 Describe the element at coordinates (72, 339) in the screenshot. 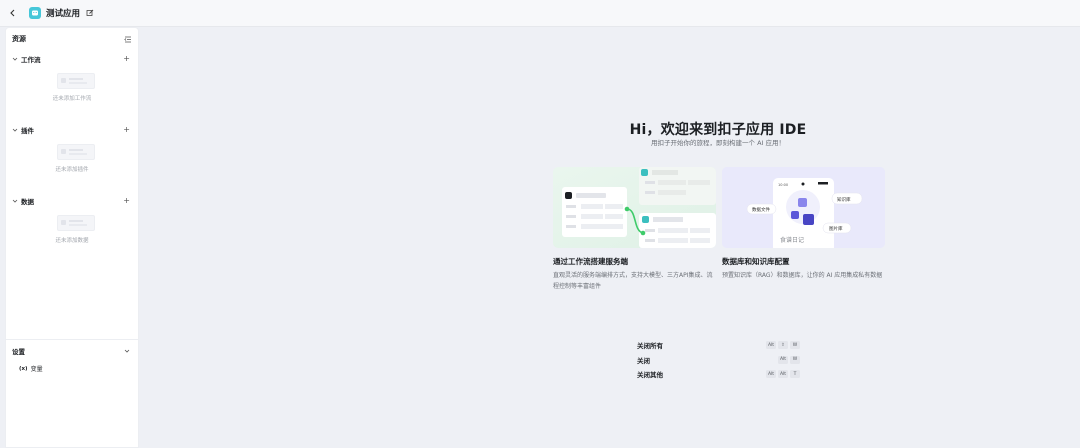

I see `sidebar-divider` at that location.